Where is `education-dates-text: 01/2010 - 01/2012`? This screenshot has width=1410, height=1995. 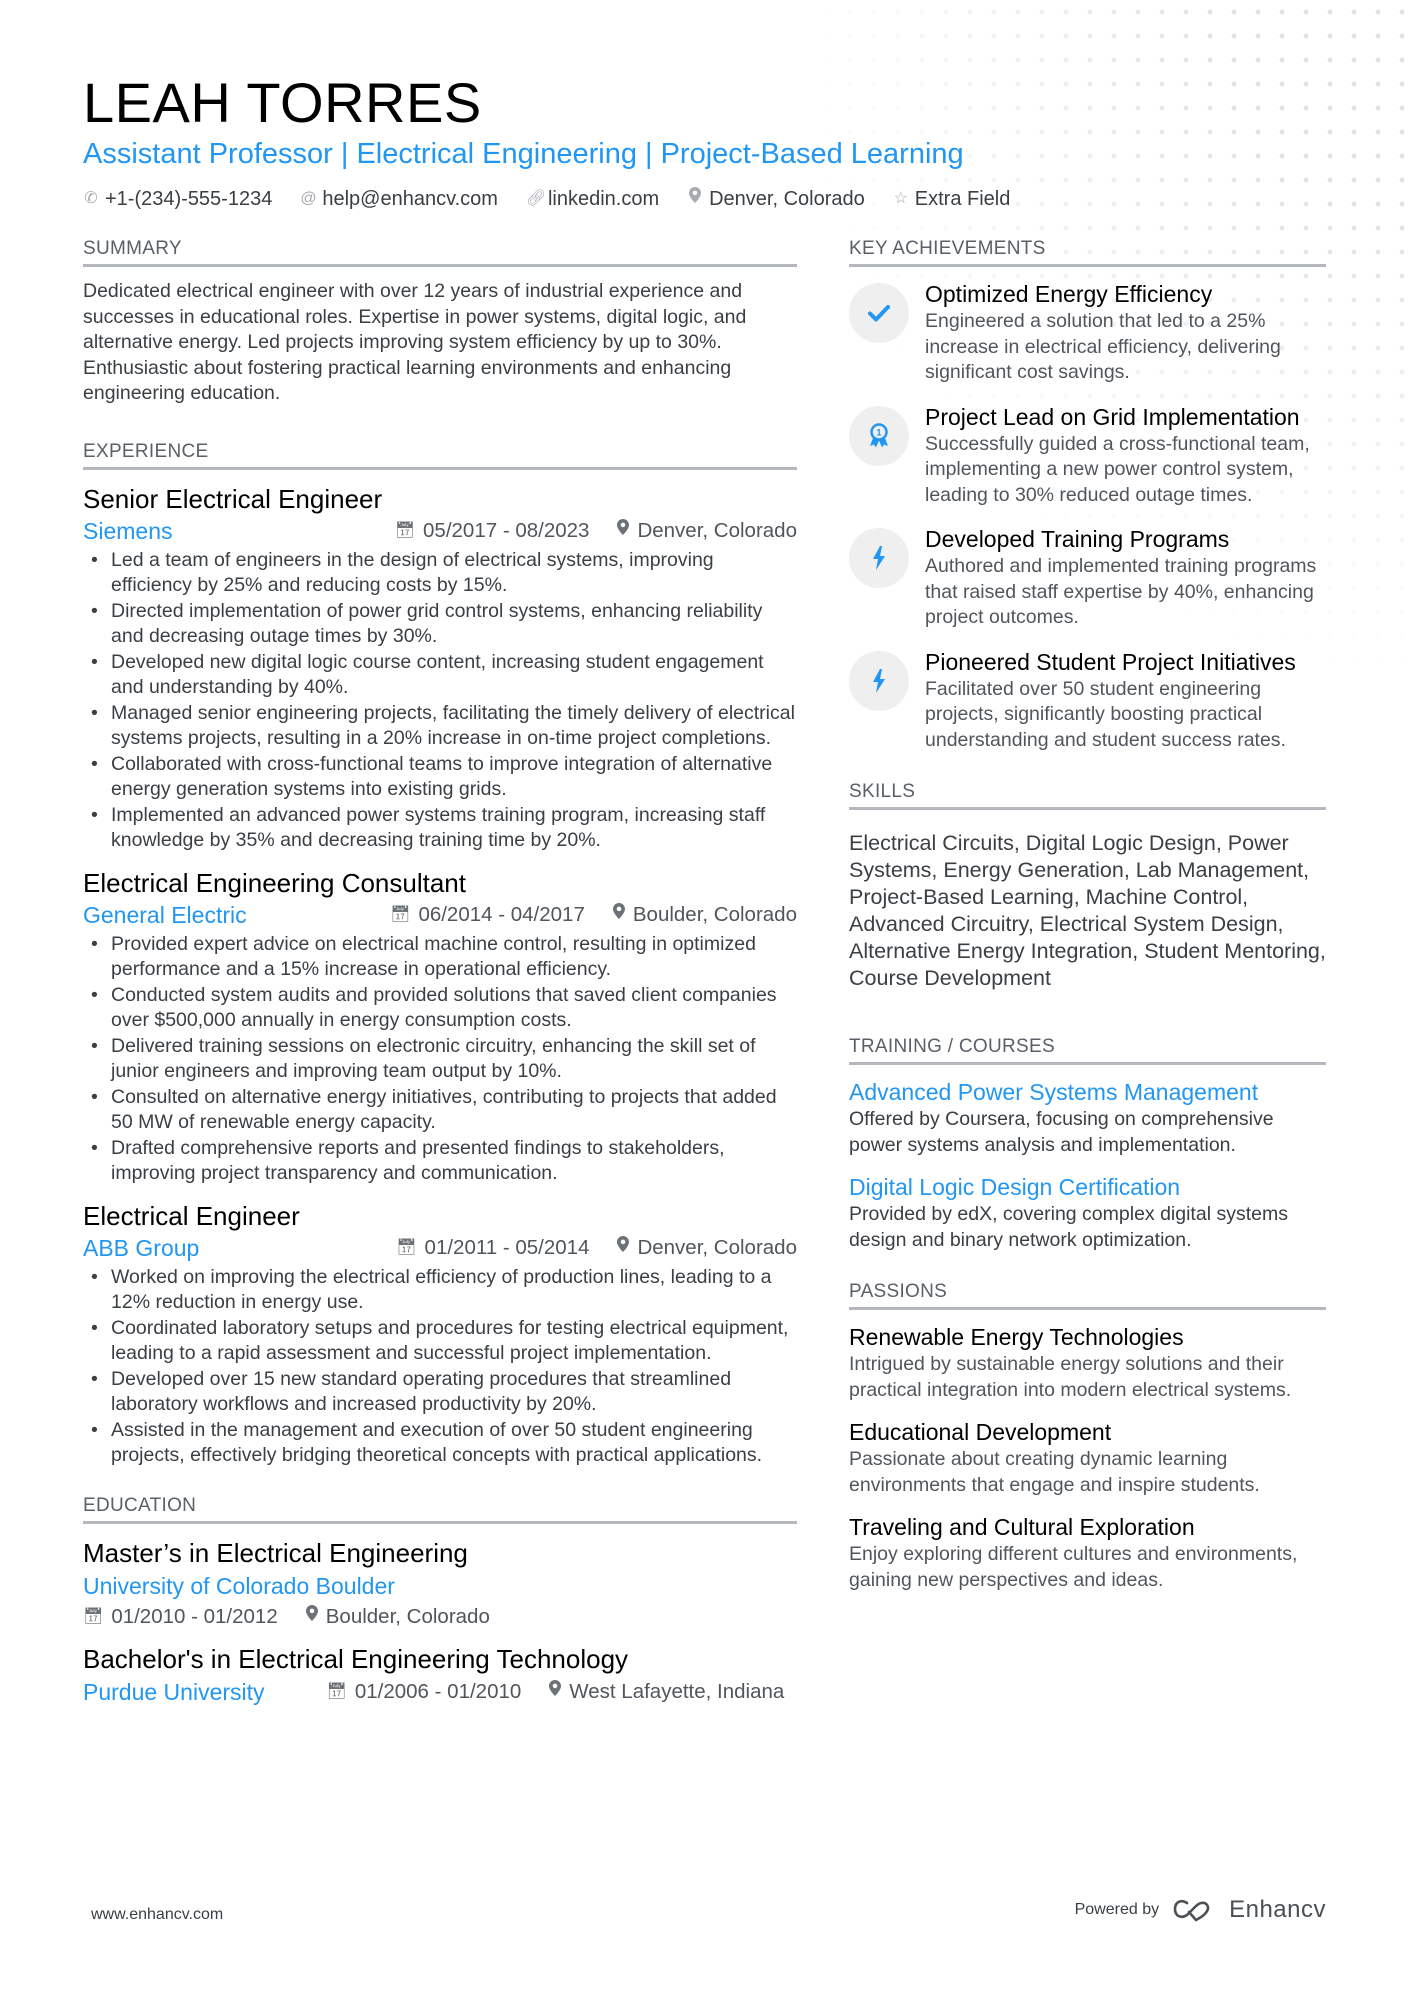
education-dates-text: 01/2010 - 01/2012 is located at coordinates (194, 1616).